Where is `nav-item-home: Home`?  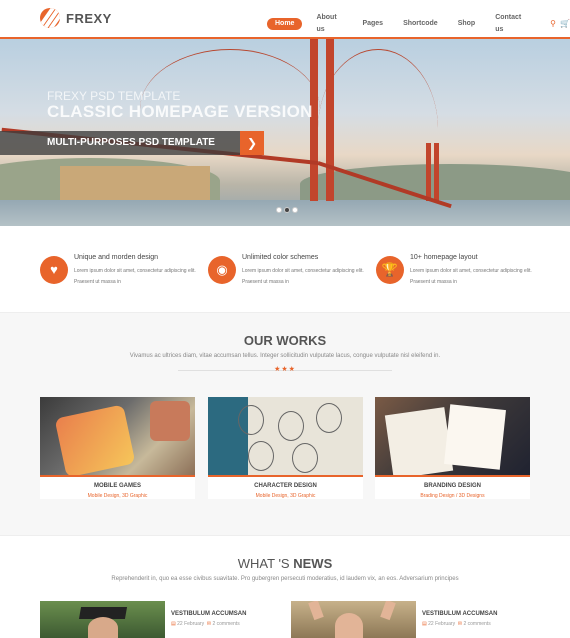 nav-item-home: Home is located at coordinates (285, 24).